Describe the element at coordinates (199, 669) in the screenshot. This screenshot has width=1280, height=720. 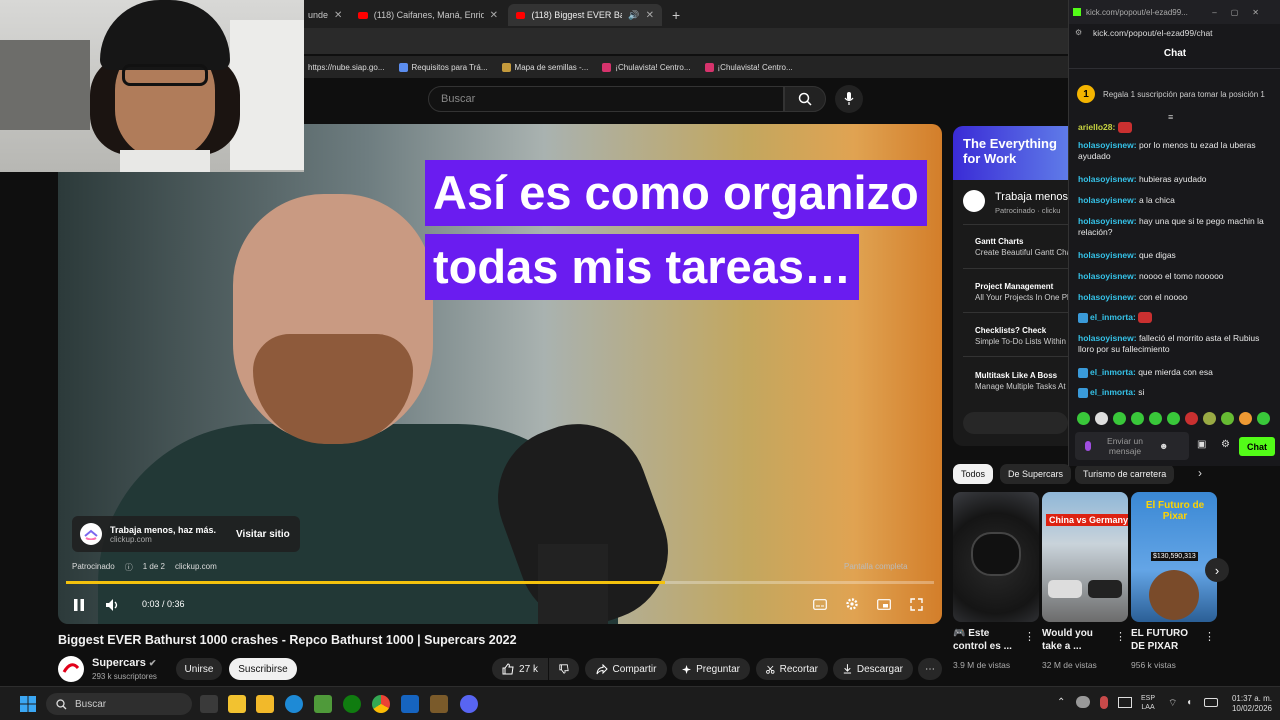
I see `join-button: Unirse` at that location.